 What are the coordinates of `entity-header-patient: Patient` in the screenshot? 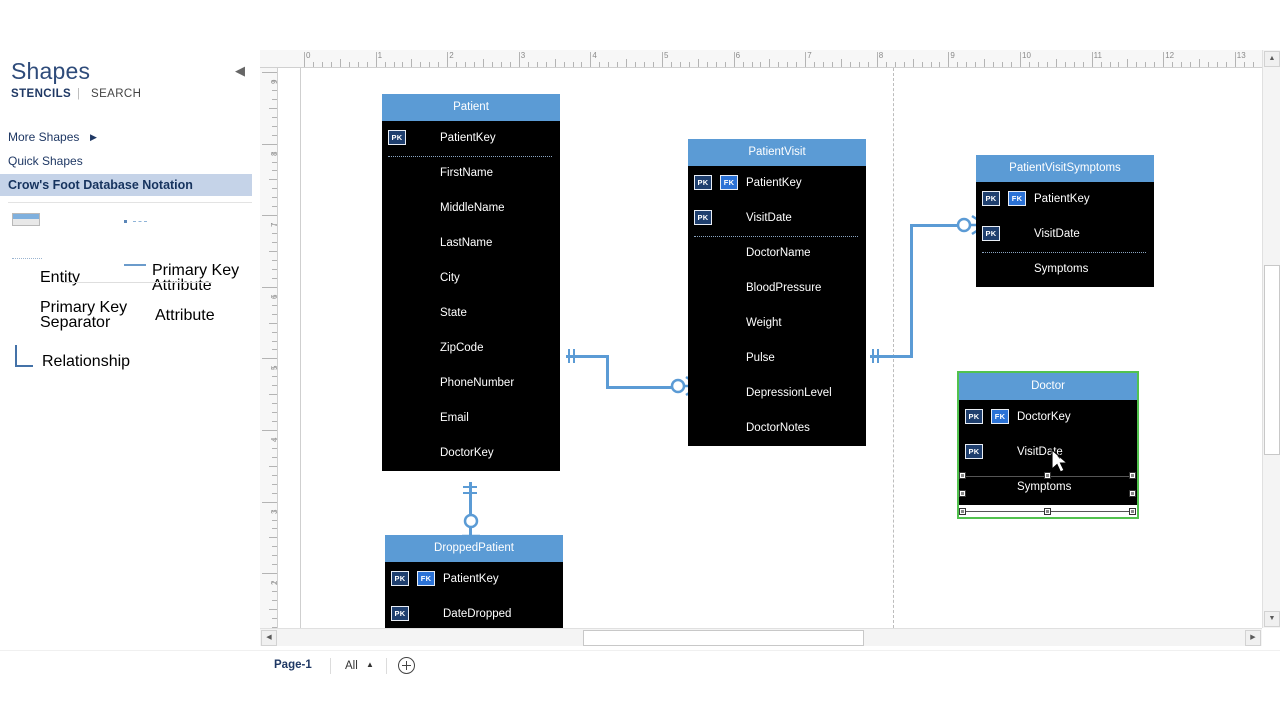 It's located at (471, 107).